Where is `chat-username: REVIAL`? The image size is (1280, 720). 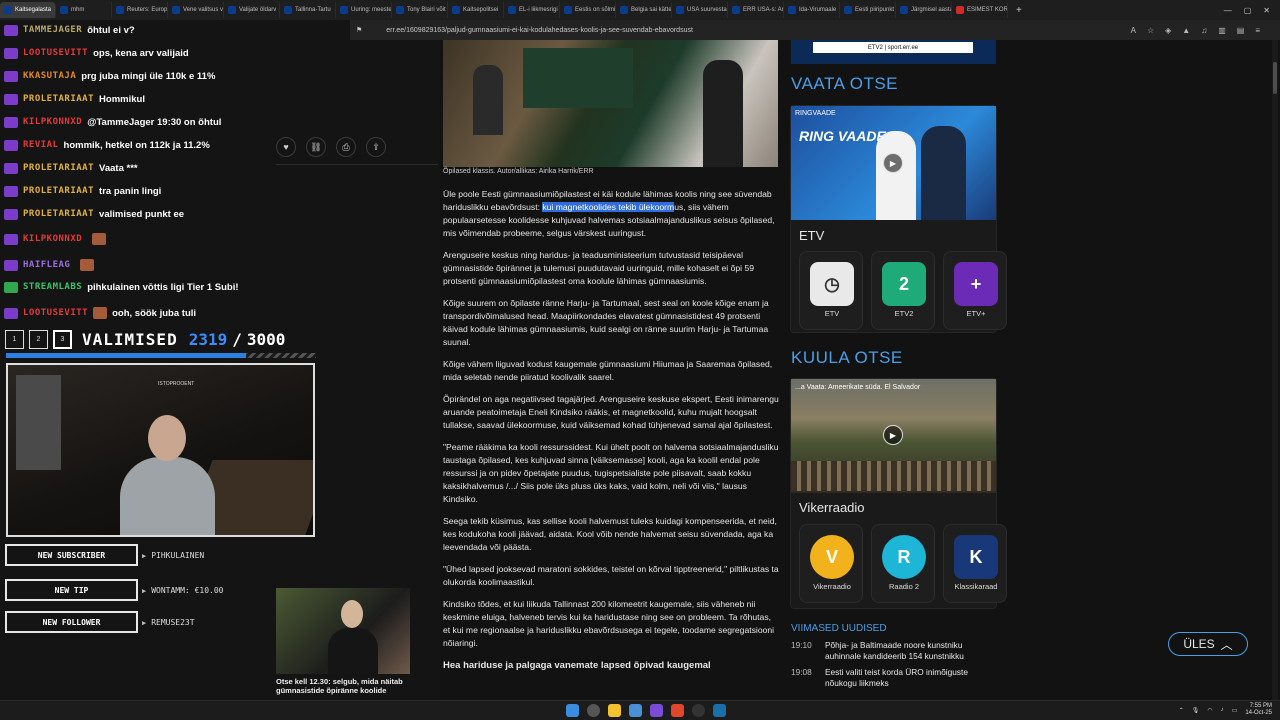 chat-username: REVIAL is located at coordinates (41, 145).